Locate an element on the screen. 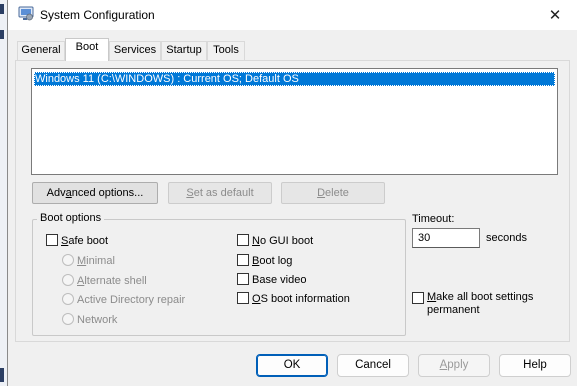  tab-tools: Tools is located at coordinates (226, 50).